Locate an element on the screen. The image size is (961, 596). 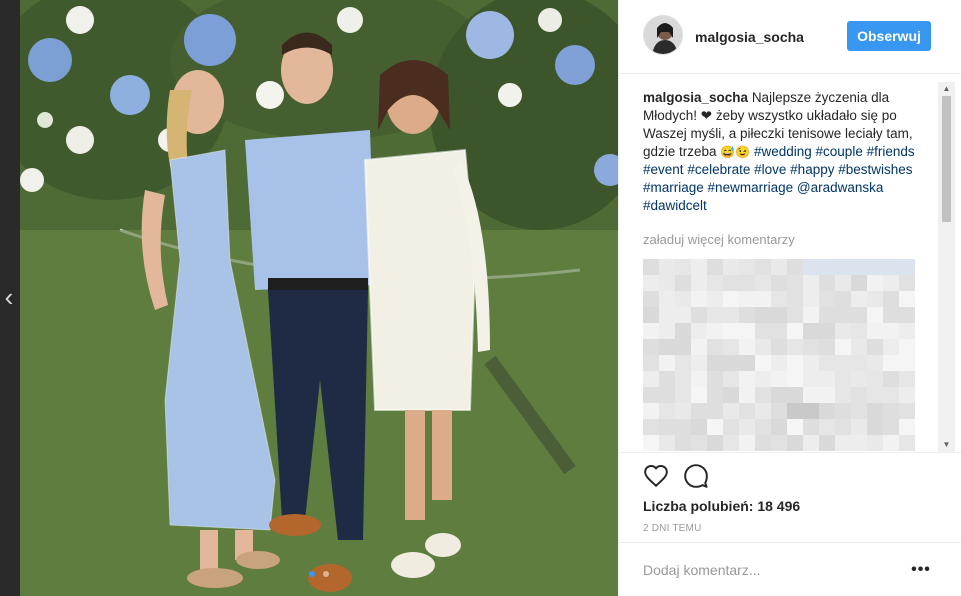
likes-count: Liczba polubień: 18 496 is located at coordinates (721, 506).